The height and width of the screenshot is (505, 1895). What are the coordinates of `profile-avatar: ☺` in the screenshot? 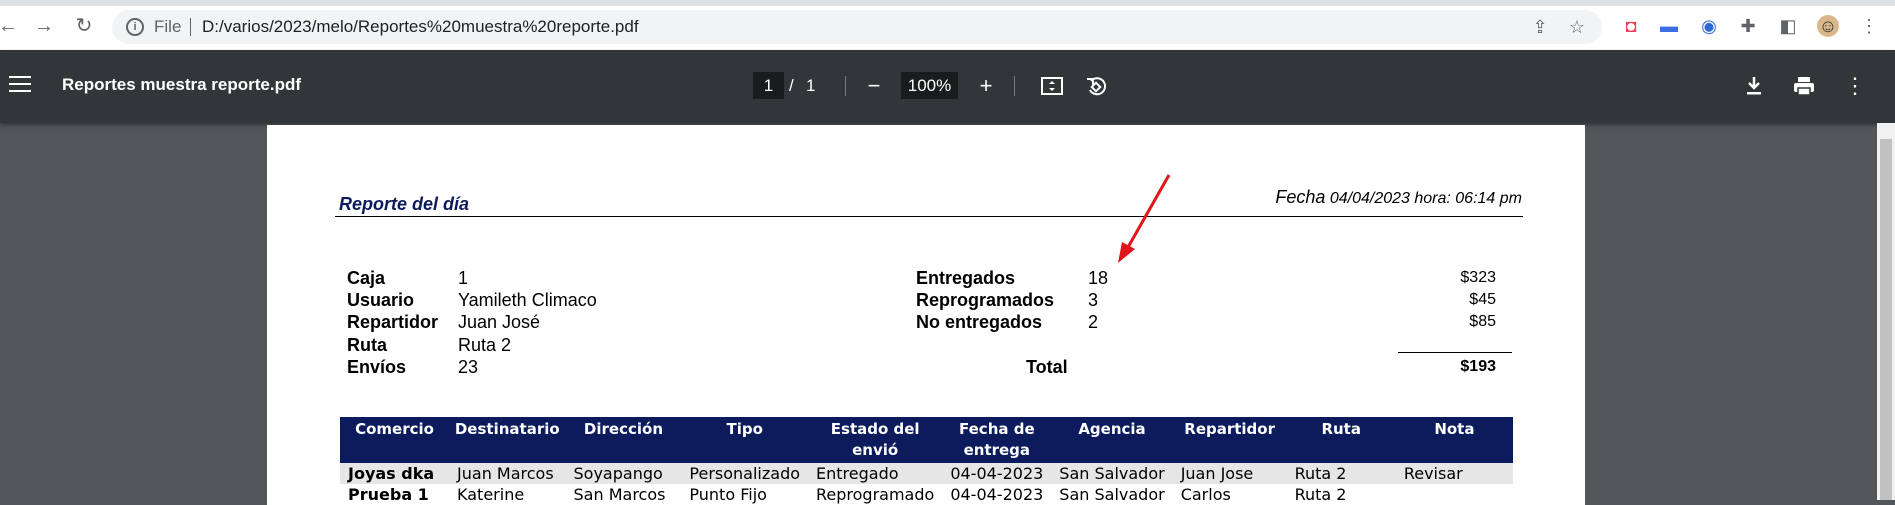 It's located at (1828, 26).